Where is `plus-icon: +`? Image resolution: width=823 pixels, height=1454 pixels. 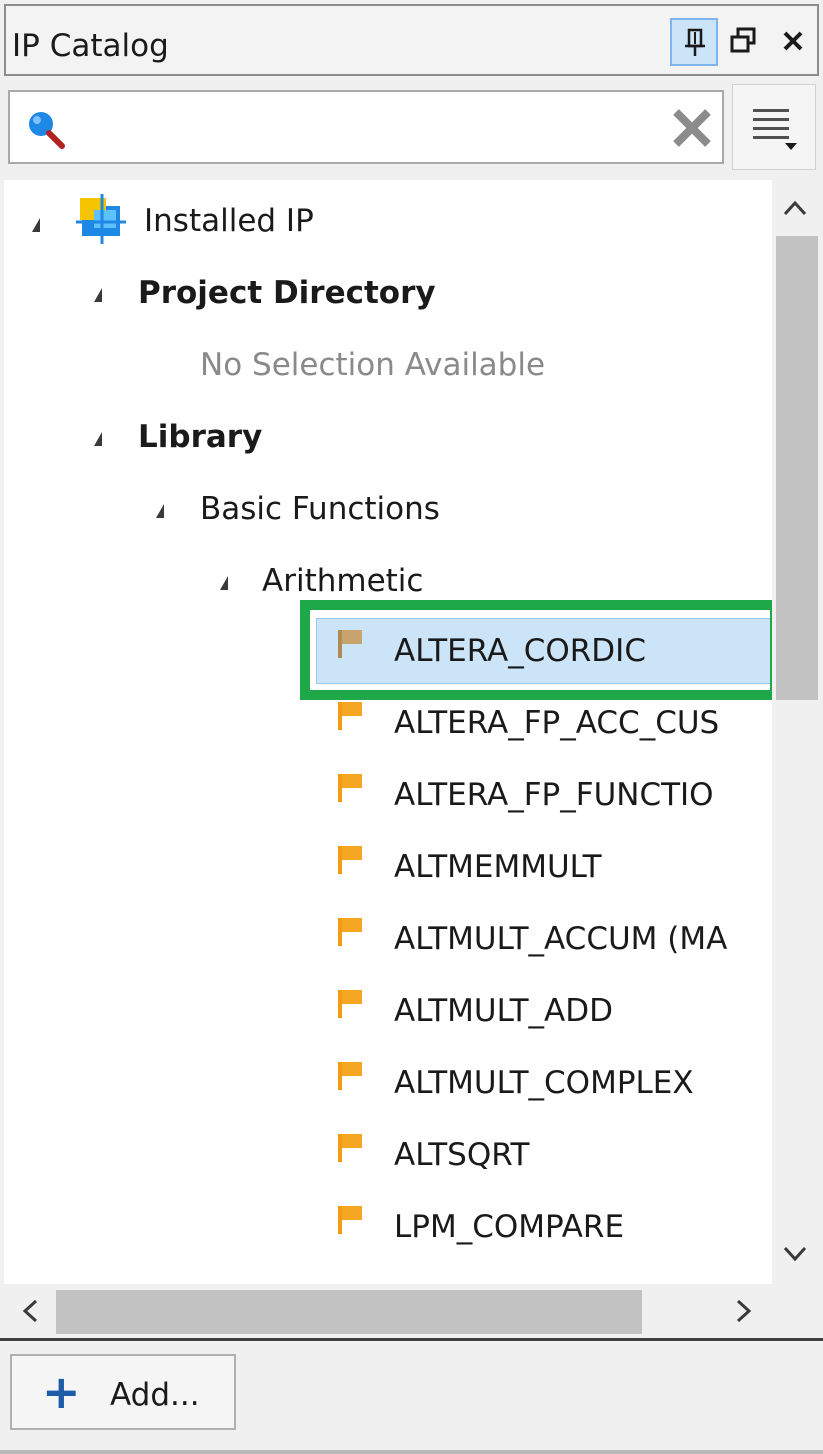 plus-icon: + is located at coordinates (61, 1392).